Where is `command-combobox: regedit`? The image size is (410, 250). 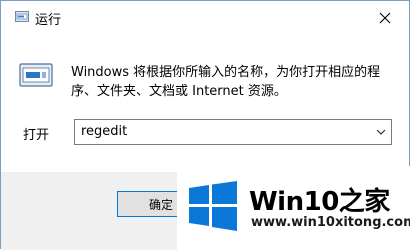
command-combobox: regedit is located at coordinates (233, 132).